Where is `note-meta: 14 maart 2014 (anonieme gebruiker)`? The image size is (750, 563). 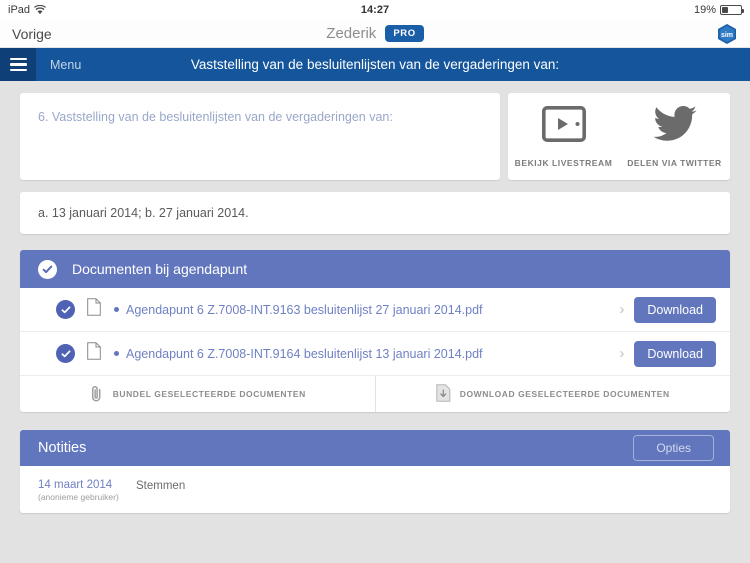 note-meta: 14 maart 2014 (anonieme gebruiker) is located at coordinates (84, 490).